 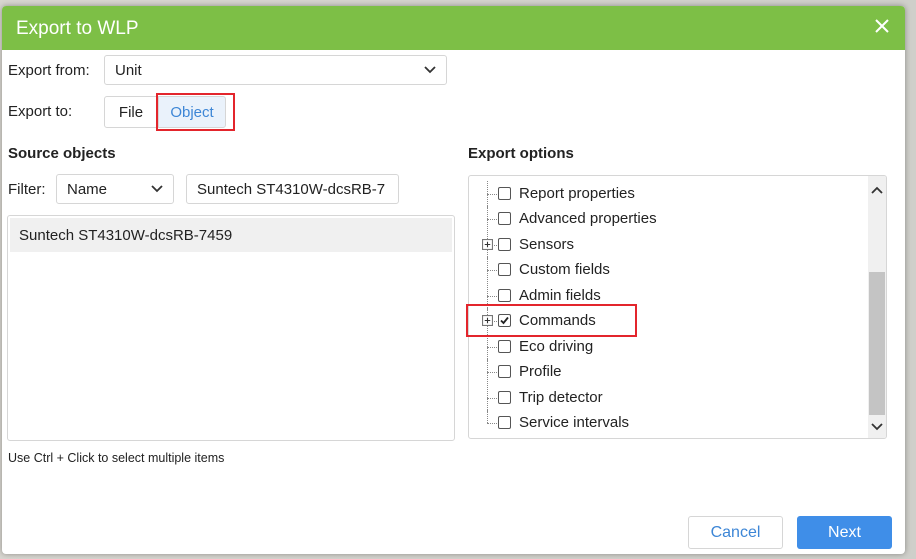 What do you see at coordinates (521, 153) in the screenshot?
I see `export-options-title: Export options` at bounding box center [521, 153].